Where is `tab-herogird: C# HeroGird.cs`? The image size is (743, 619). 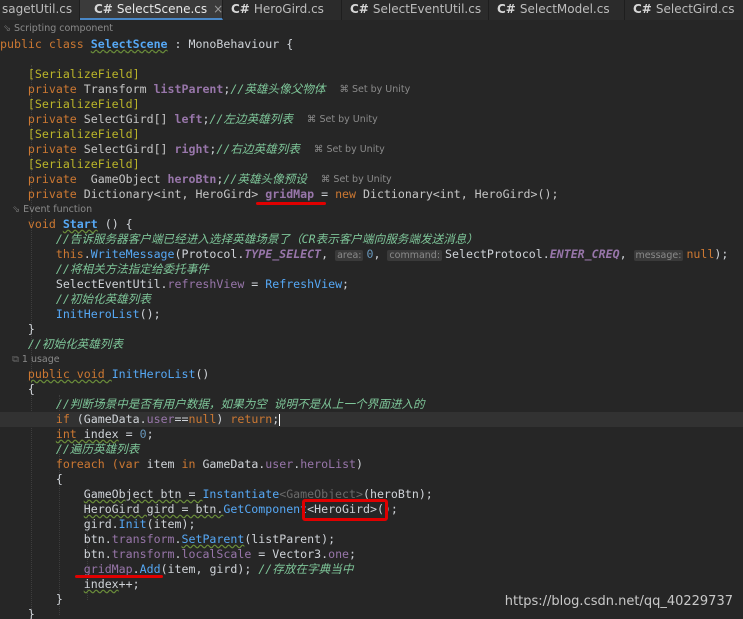
tab-herogird: C# HeroGird.cs is located at coordinates (282, 10).